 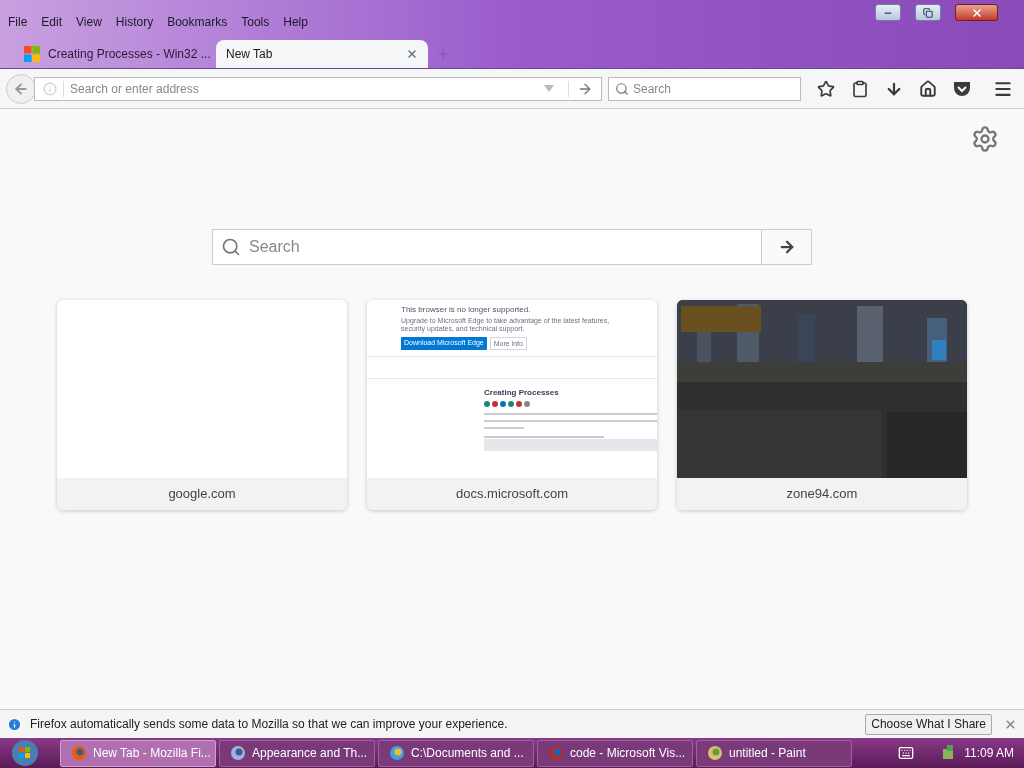 I want to click on menu-item: Tools, so click(x=255, y=22).